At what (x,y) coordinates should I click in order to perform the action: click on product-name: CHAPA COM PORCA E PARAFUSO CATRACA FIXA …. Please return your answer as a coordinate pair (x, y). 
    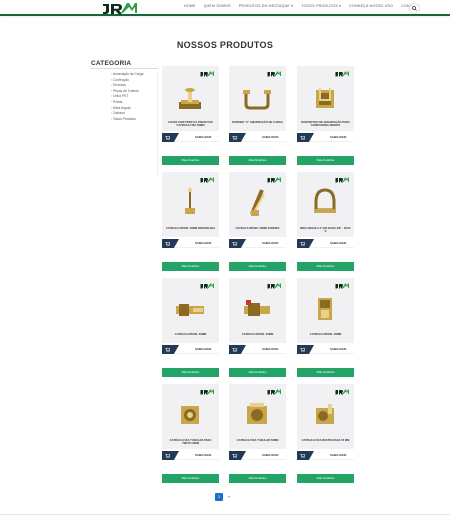
    Looking at the image, I should click on (190, 124).